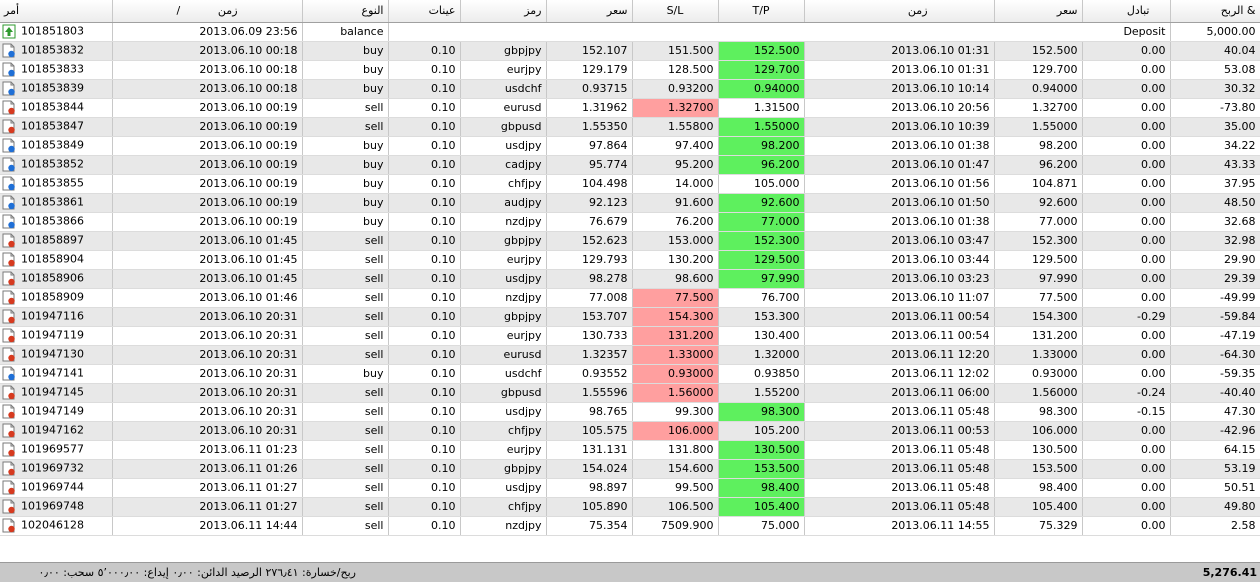 This screenshot has width=1260, height=582. What do you see at coordinates (1215, 89) in the screenshot?
I see `profit-cell: 30.32` at bounding box center [1215, 89].